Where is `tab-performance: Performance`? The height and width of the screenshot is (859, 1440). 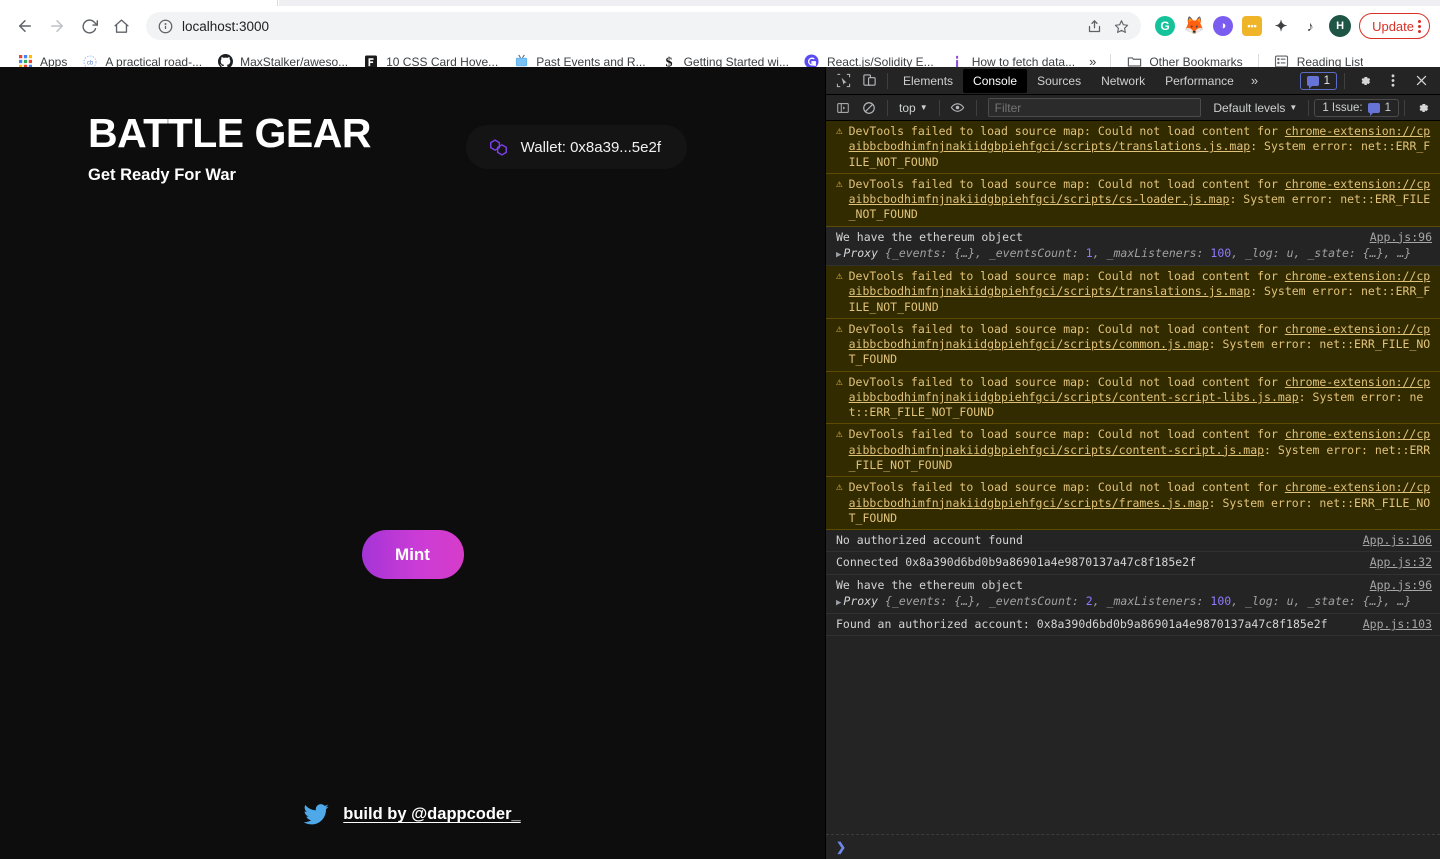 tab-performance: Performance is located at coordinates (1199, 81).